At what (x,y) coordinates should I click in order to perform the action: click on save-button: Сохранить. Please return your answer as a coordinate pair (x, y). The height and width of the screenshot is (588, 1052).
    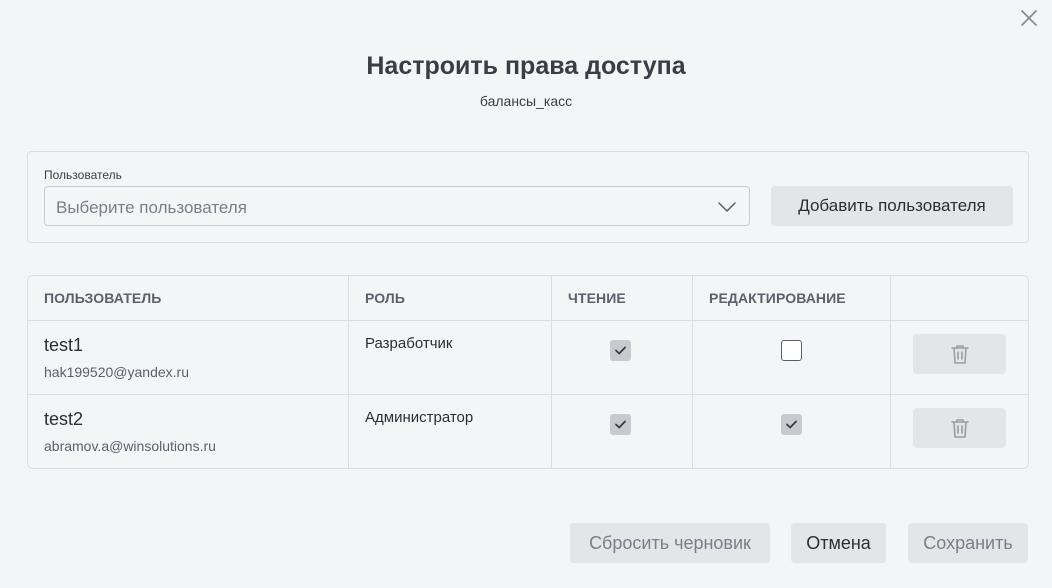
    Looking at the image, I should click on (968, 543).